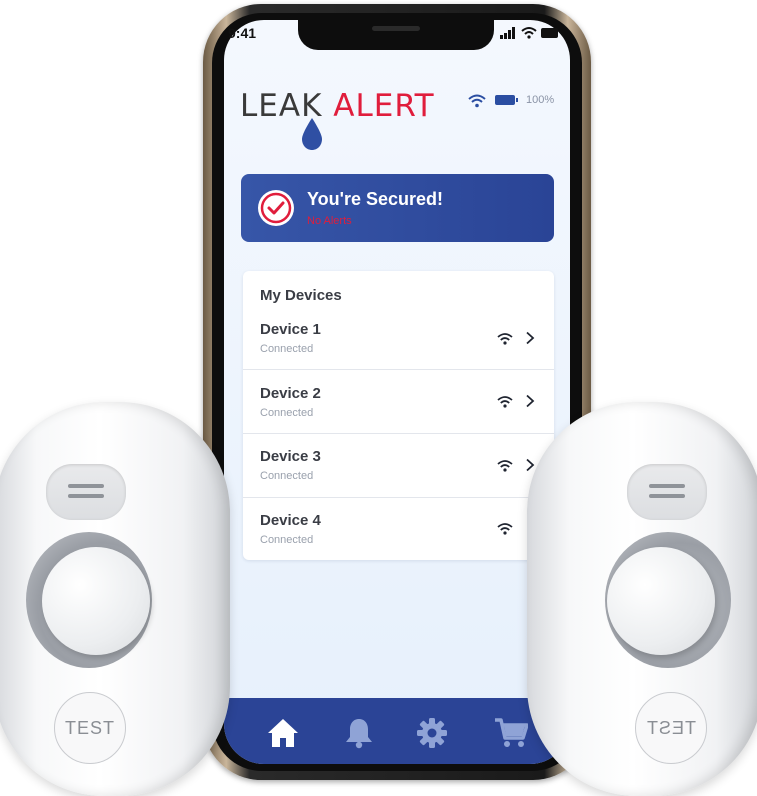 Image resolution: width=757 pixels, height=796 pixels. Describe the element at coordinates (375, 199) in the screenshot. I see `security-status-title: You're Secured!` at that location.